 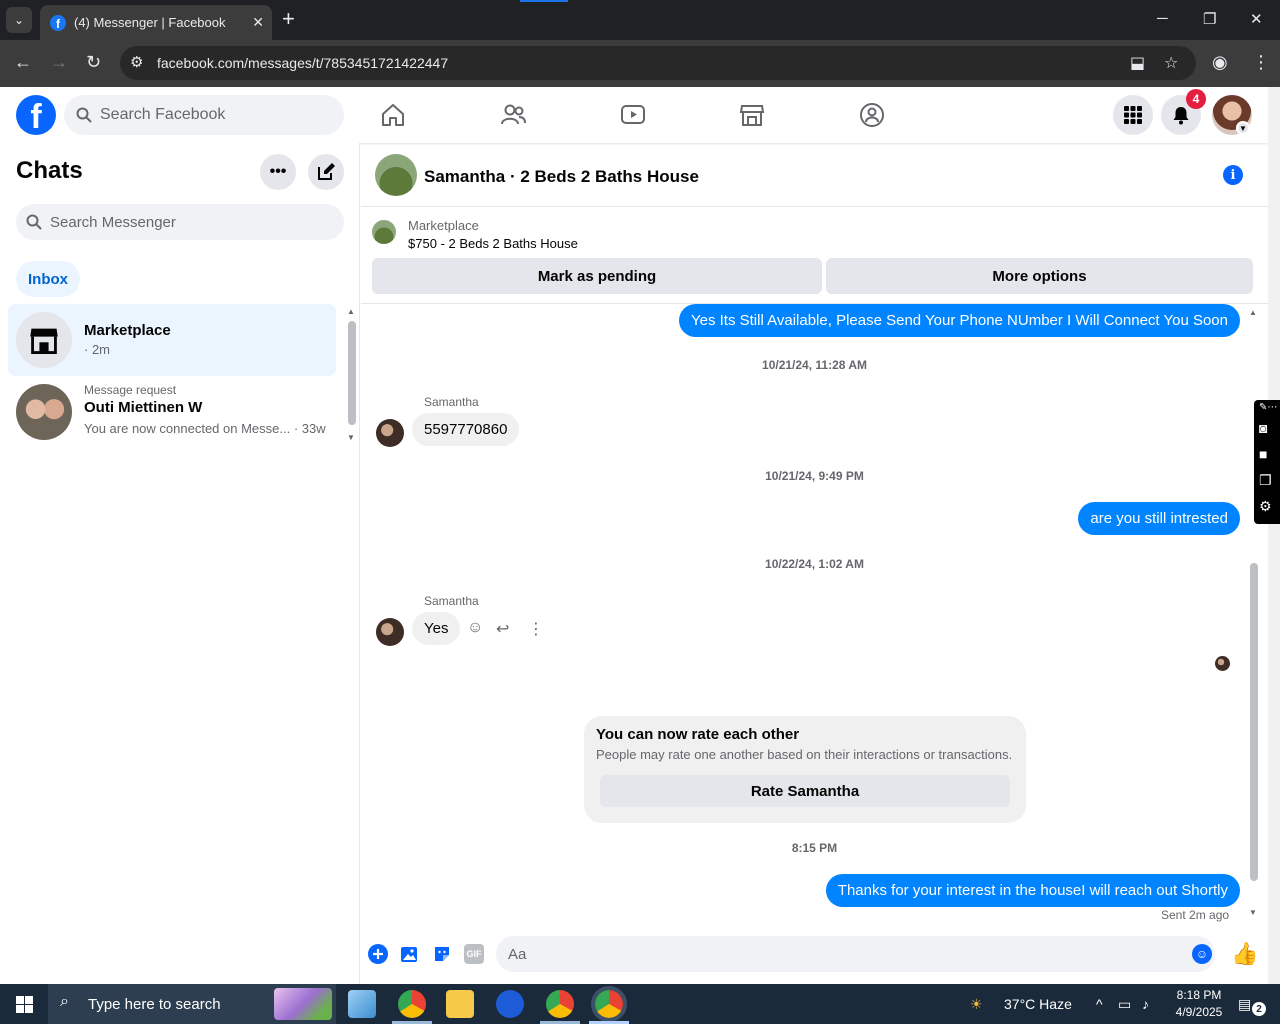 What do you see at coordinates (410, 954) in the screenshot?
I see `photo-icon` at bounding box center [410, 954].